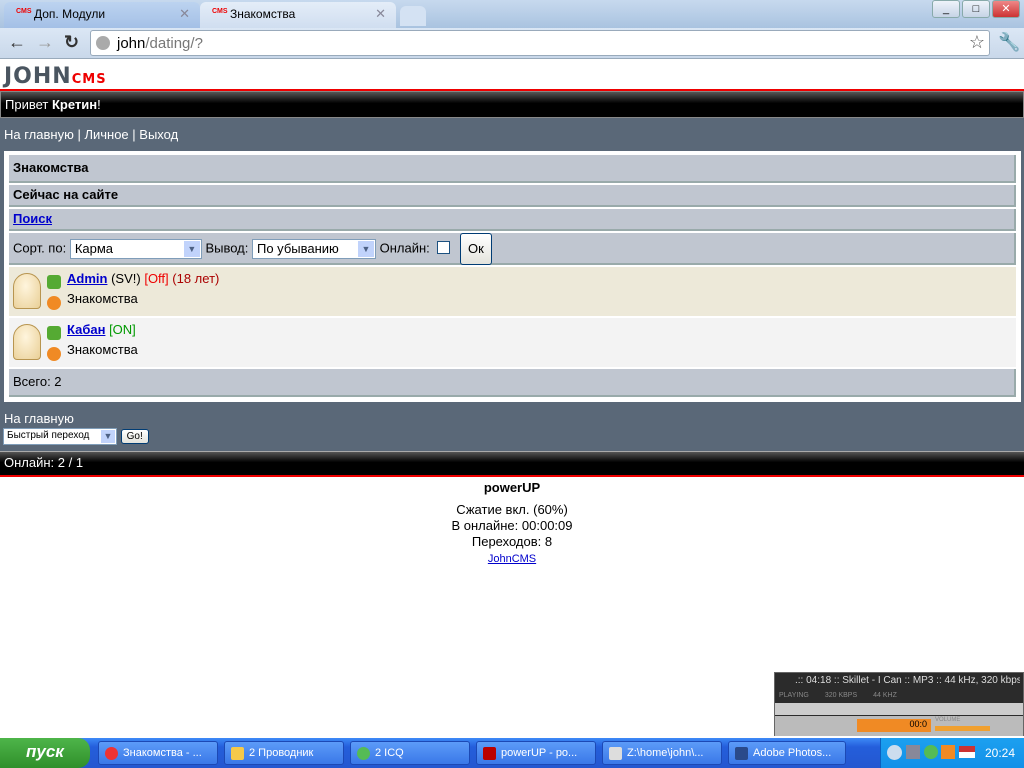  What do you see at coordinates (298, 15) in the screenshot?
I see `tab-dating: CMS Знакомства ✕` at bounding box center [298, 15].